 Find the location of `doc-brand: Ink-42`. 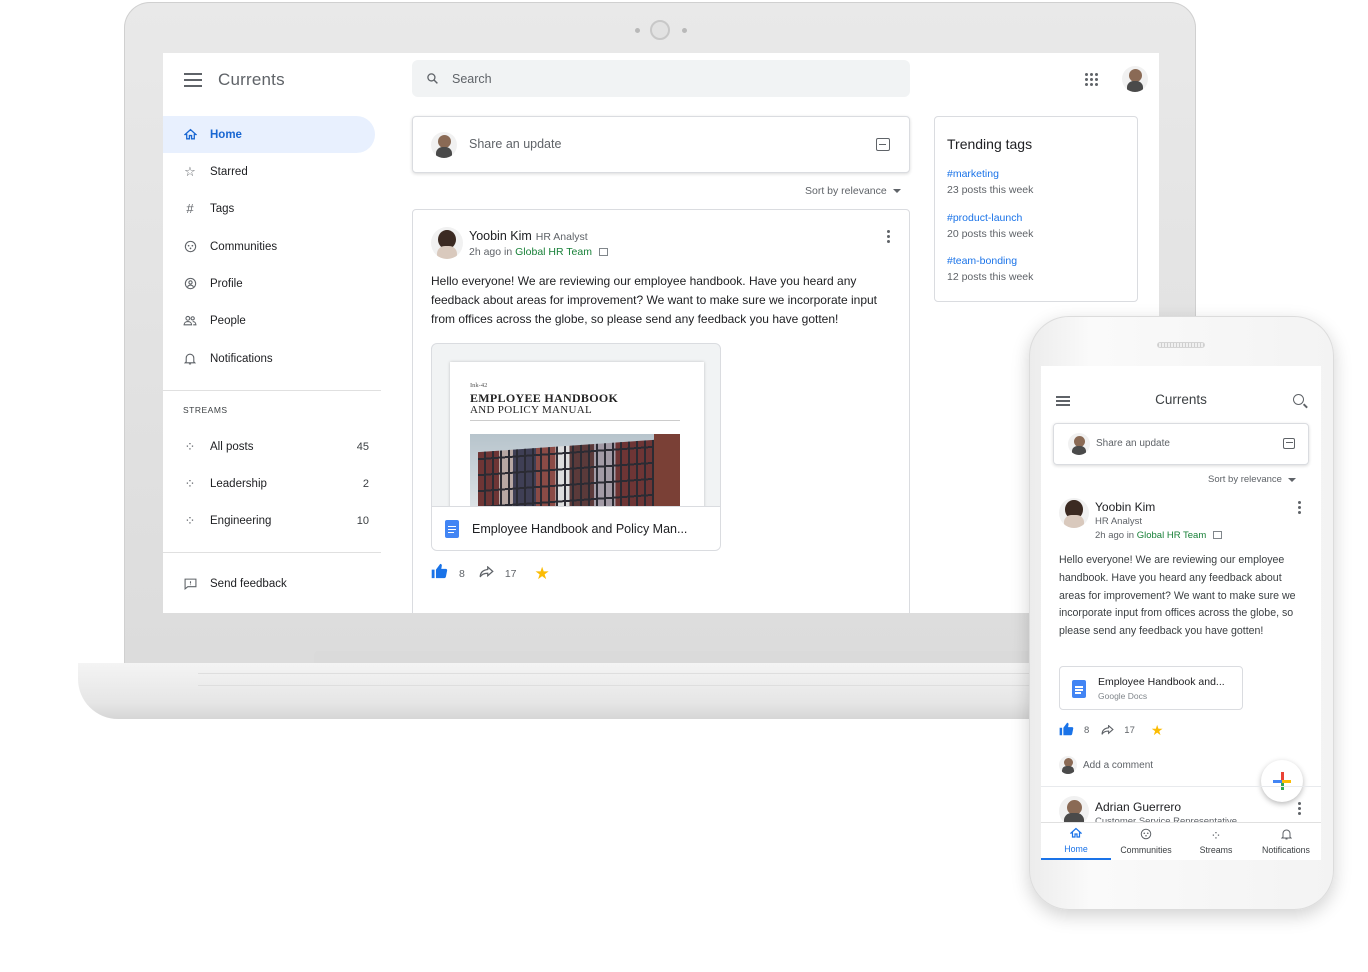

doc-brand: Ink-42 is located at coordinates (479, 385).